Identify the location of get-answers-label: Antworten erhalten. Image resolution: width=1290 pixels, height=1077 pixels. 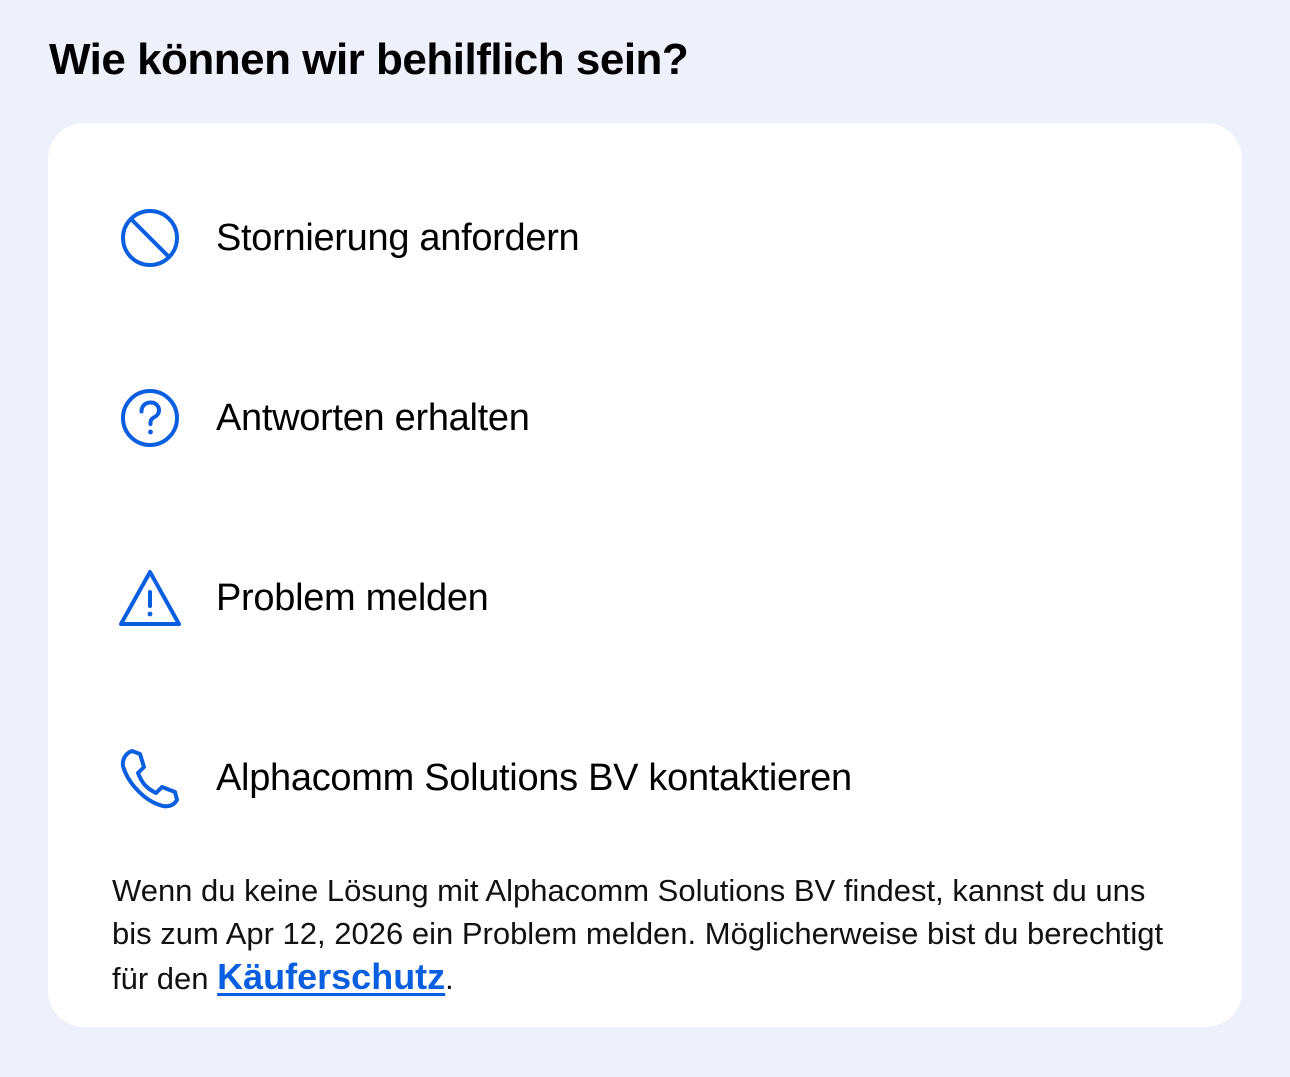
(373, 417).